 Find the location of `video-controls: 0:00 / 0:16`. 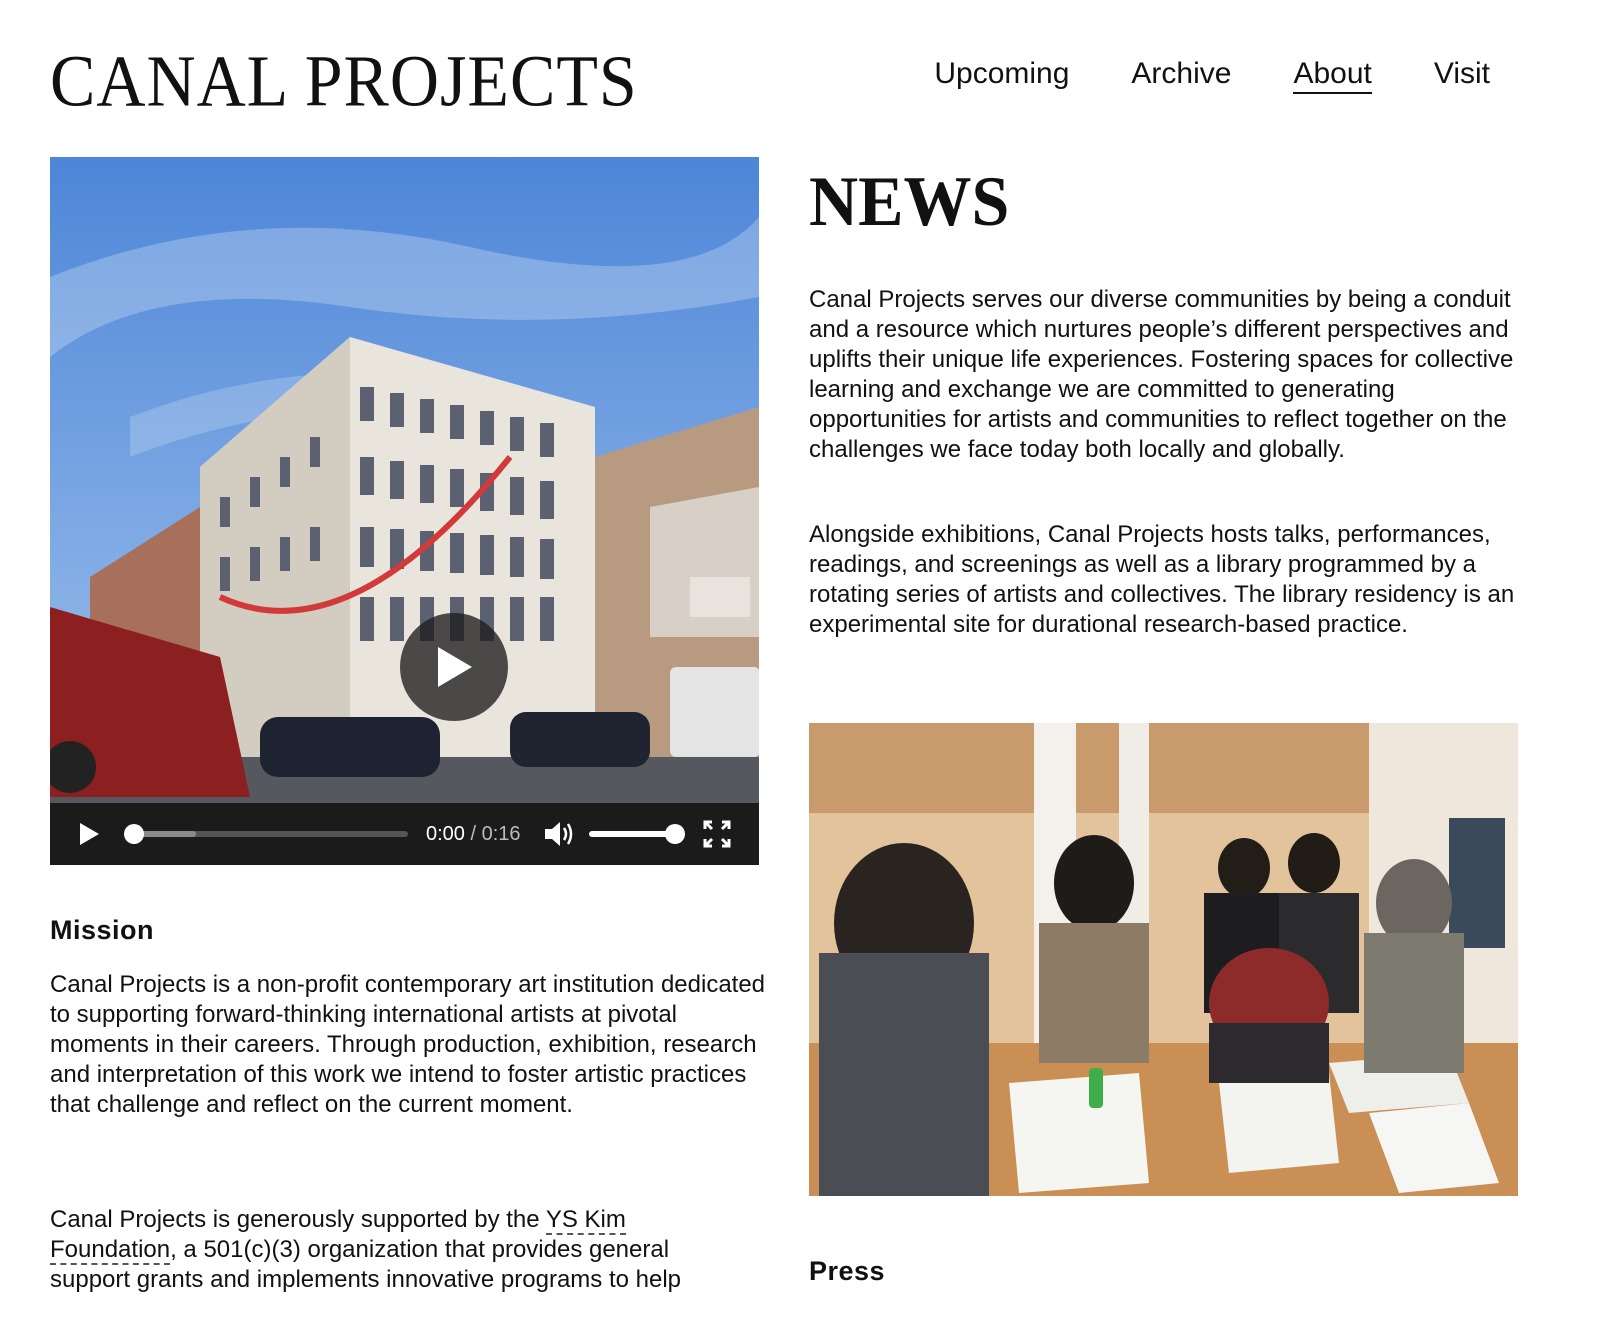

video-controls: 0:00 / 0:16 is located at coordinates (404, 834).